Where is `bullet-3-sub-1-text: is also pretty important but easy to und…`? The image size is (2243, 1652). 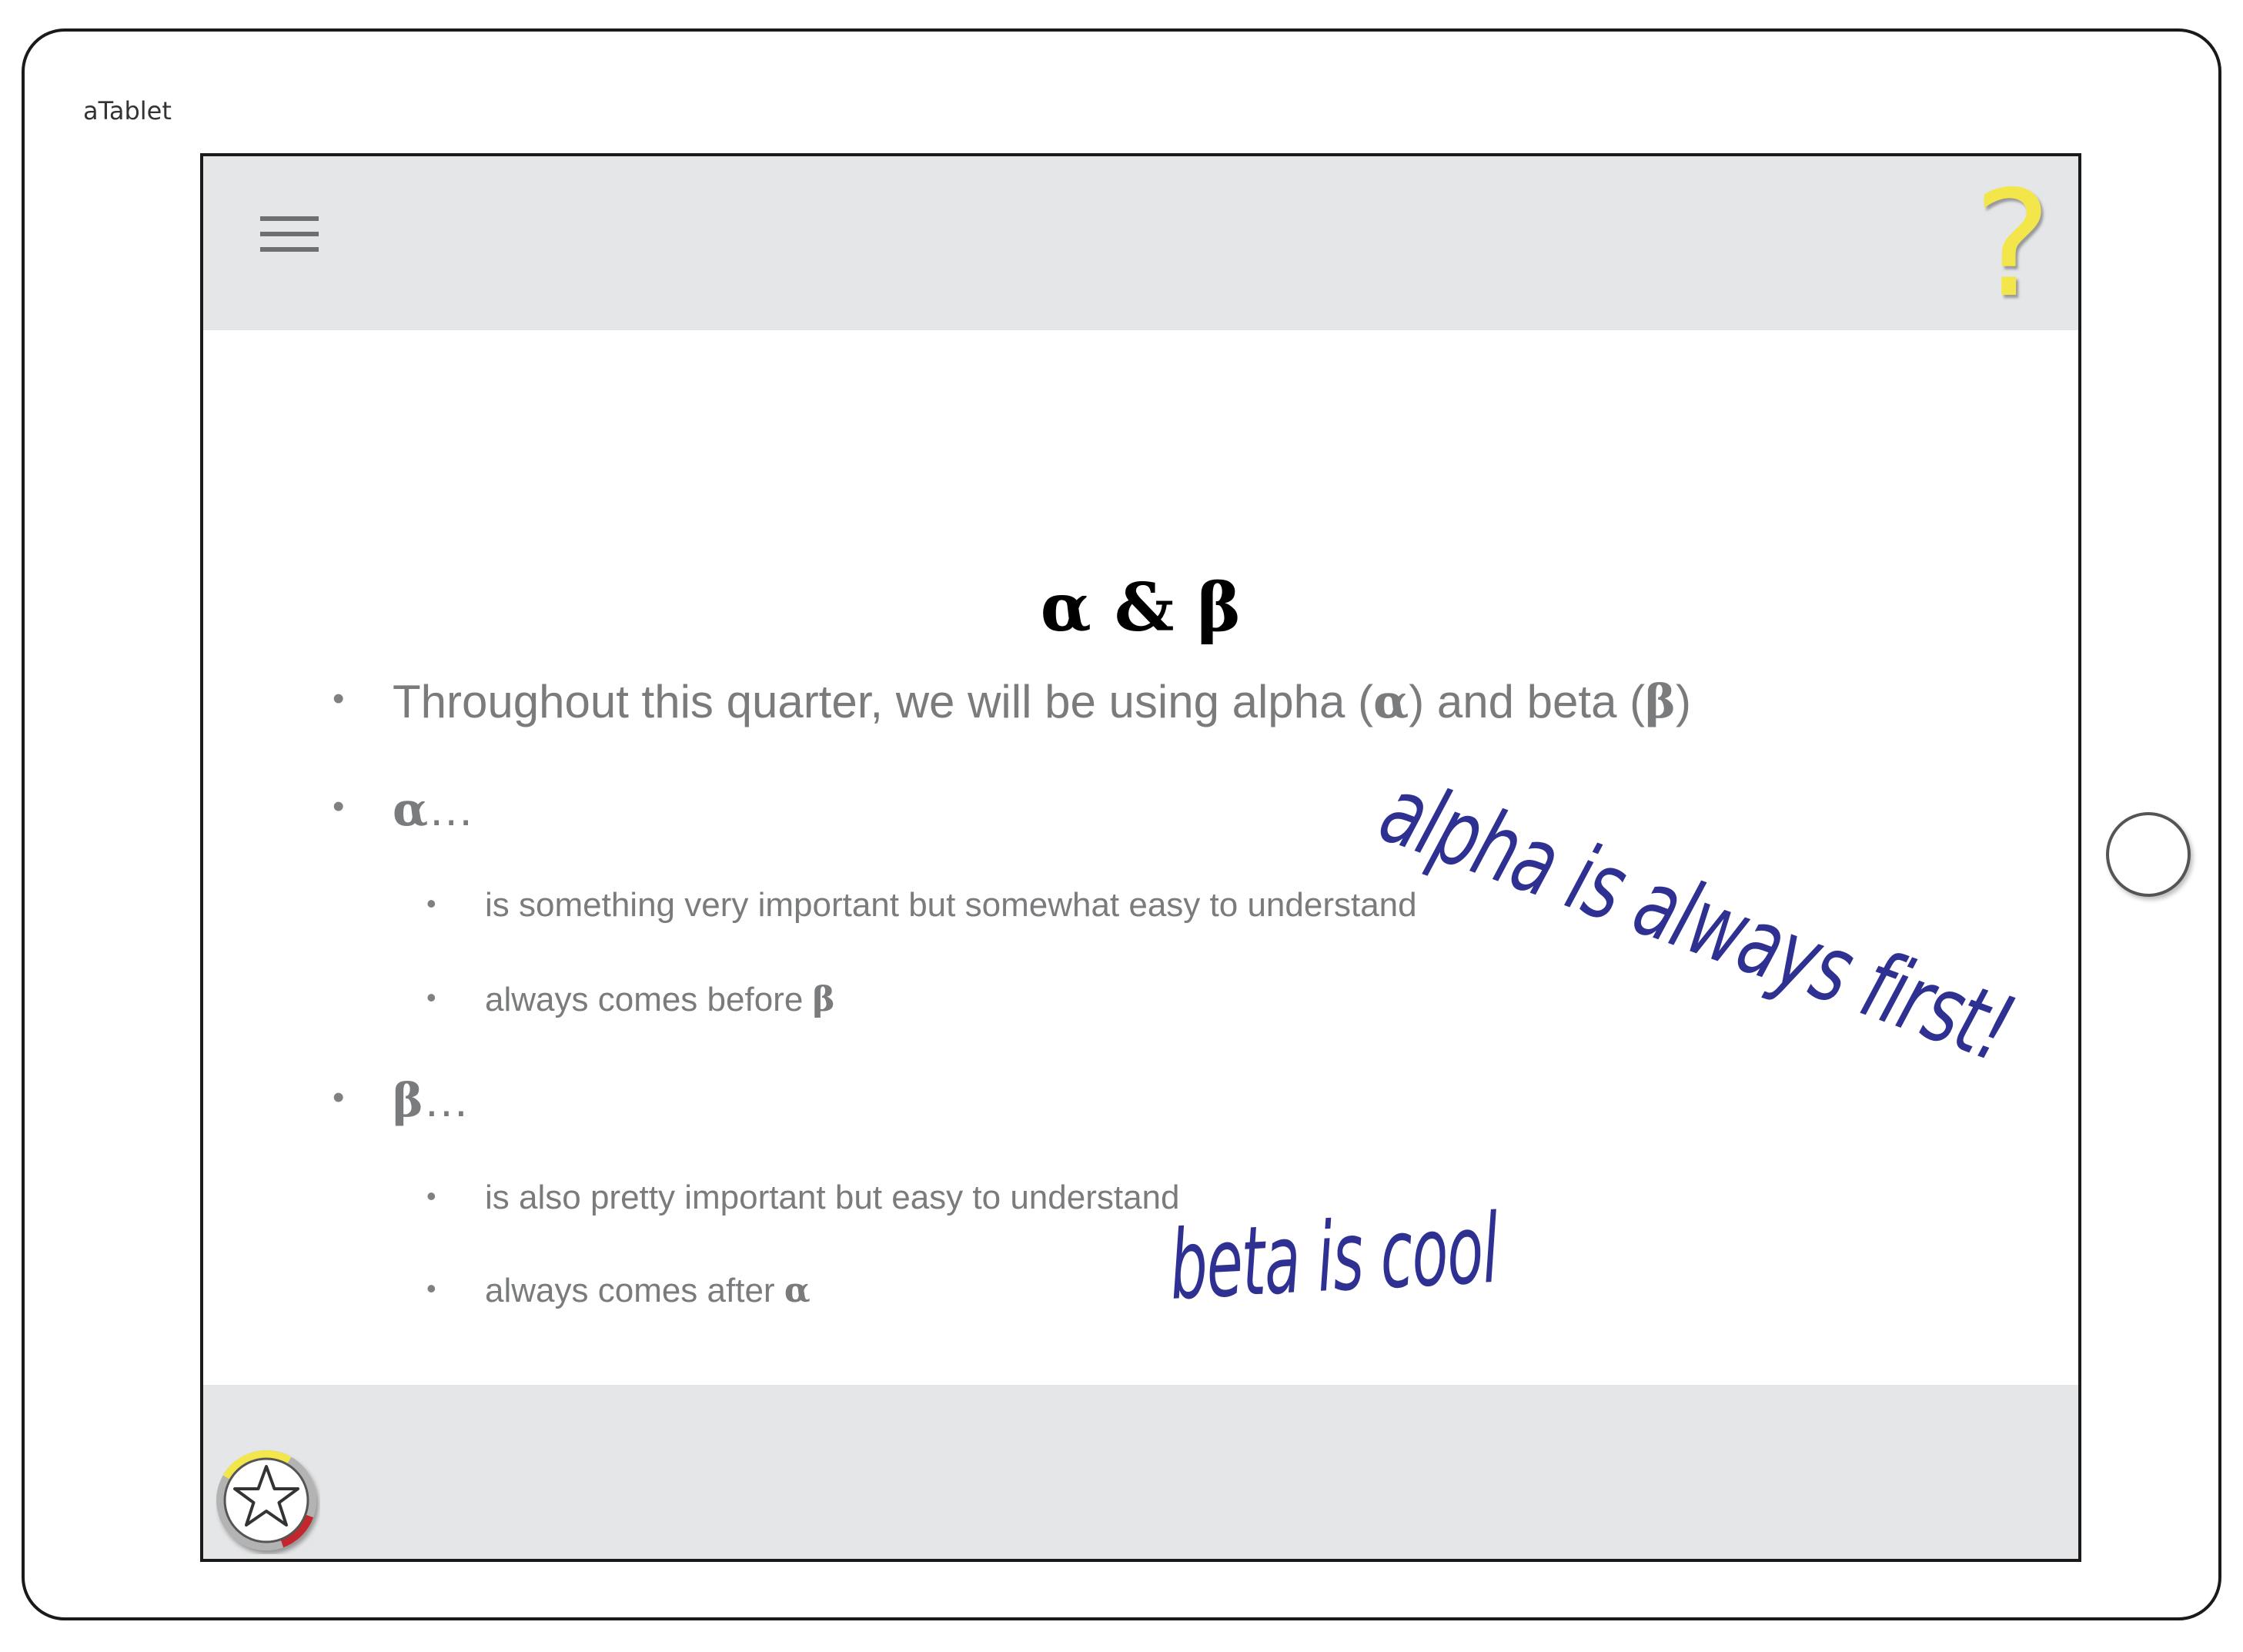
bullet-3-sub-1-text: is also pretty important but easy to und… is located at coordinates (832, 1197).